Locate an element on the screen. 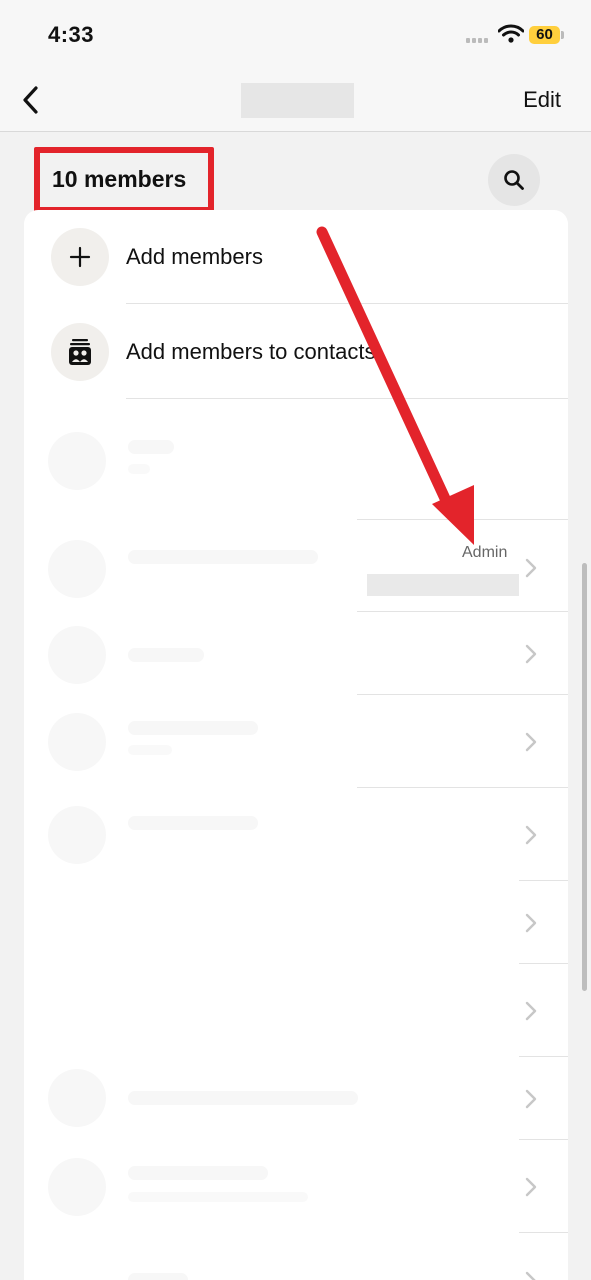  admin-member-detail-redacted is located at coordinates (443, 585).